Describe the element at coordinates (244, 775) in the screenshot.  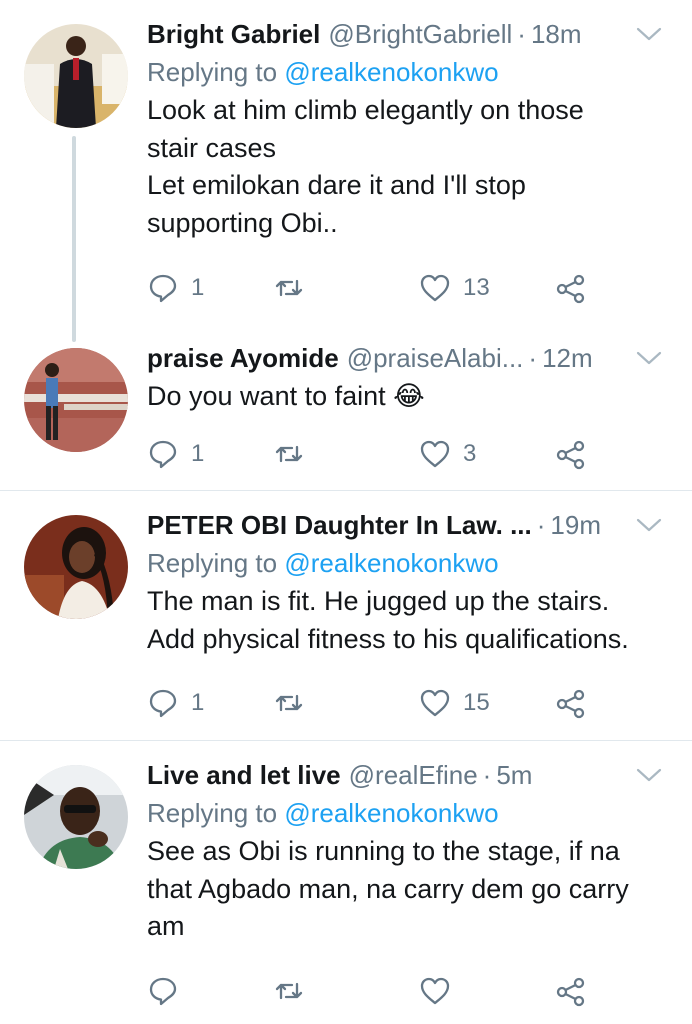
I see `display-name: Live and let live` at that location.